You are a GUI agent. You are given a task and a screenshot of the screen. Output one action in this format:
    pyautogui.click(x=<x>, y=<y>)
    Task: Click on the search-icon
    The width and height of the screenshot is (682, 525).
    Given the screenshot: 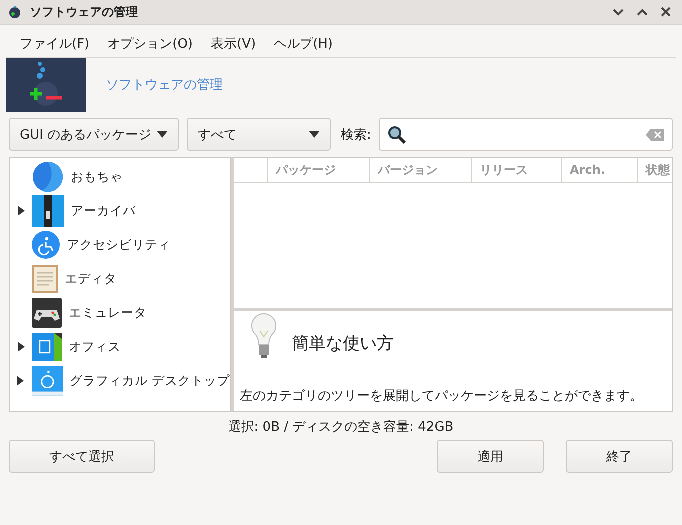 What is the action you would take?
    pyautogui.click(x=397, y=135)
    